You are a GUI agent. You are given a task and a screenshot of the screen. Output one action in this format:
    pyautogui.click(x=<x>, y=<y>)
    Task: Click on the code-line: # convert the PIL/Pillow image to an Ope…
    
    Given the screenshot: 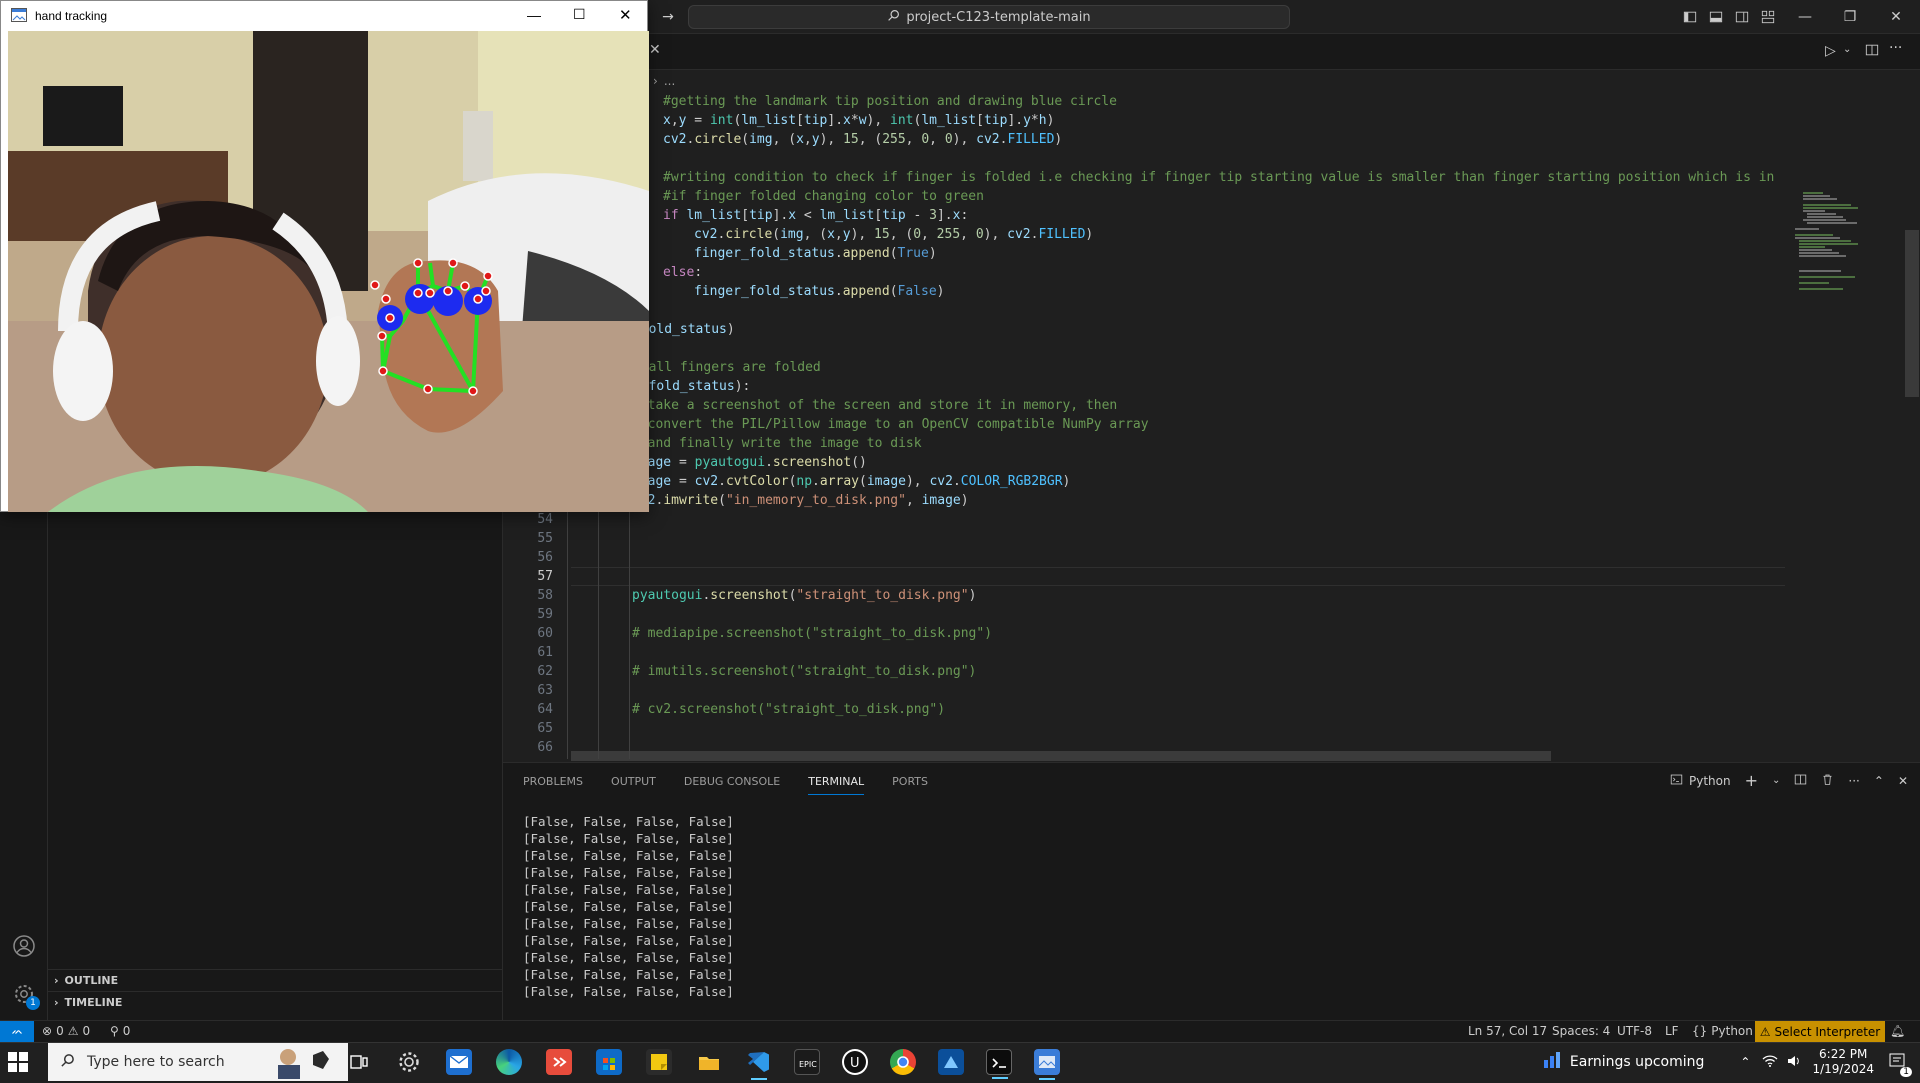 What is the action you would take?
    pyautogui.click(x=890, y=424)
    